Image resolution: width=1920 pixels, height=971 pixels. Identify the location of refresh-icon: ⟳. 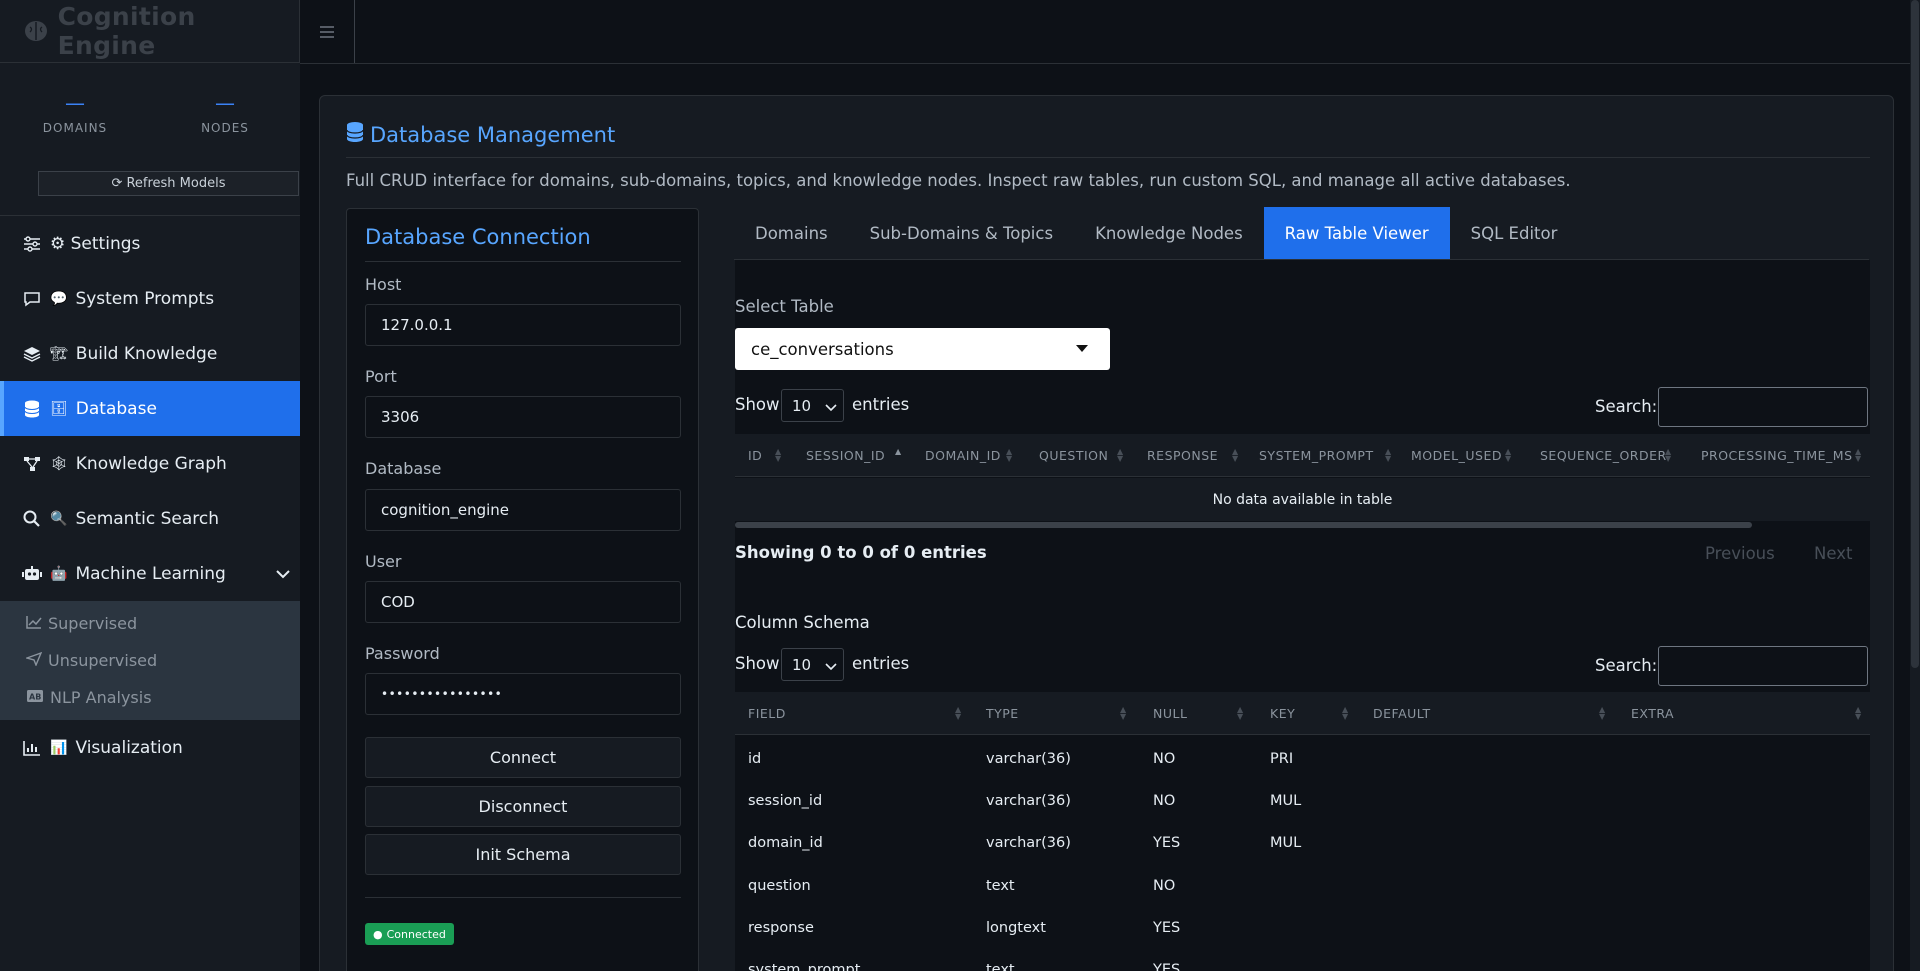
(117, 183).